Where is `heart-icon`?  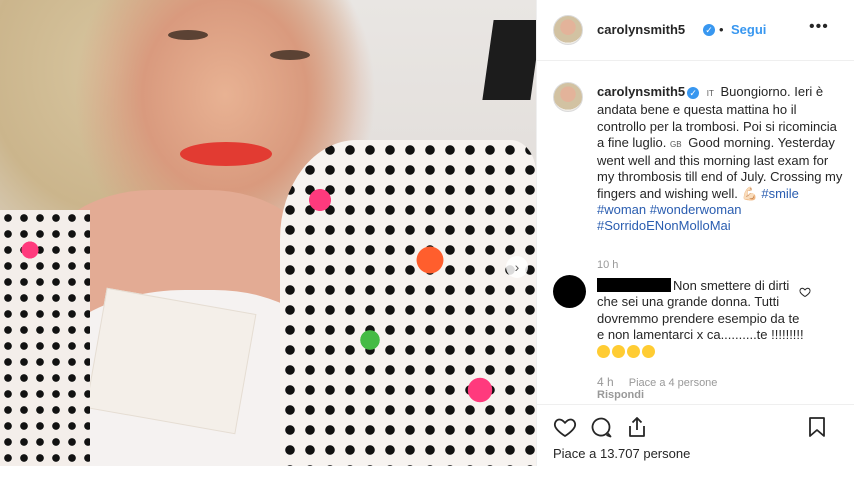 heart-icon is located at coordinates (565, 427).